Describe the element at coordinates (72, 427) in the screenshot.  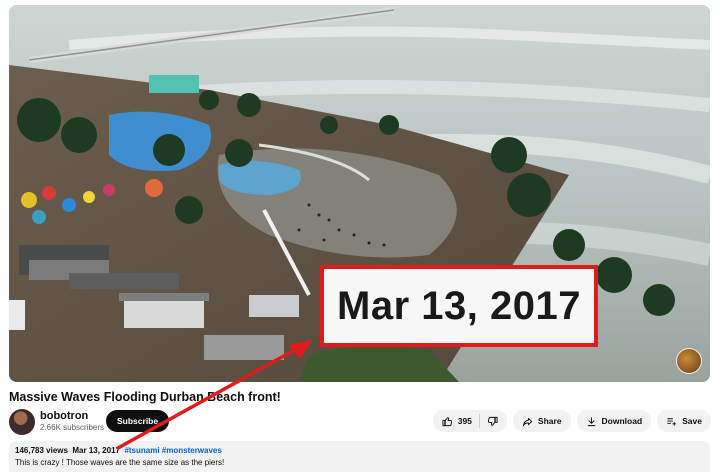
I see `subscriber-count: 2.66K subscribers` at that location.